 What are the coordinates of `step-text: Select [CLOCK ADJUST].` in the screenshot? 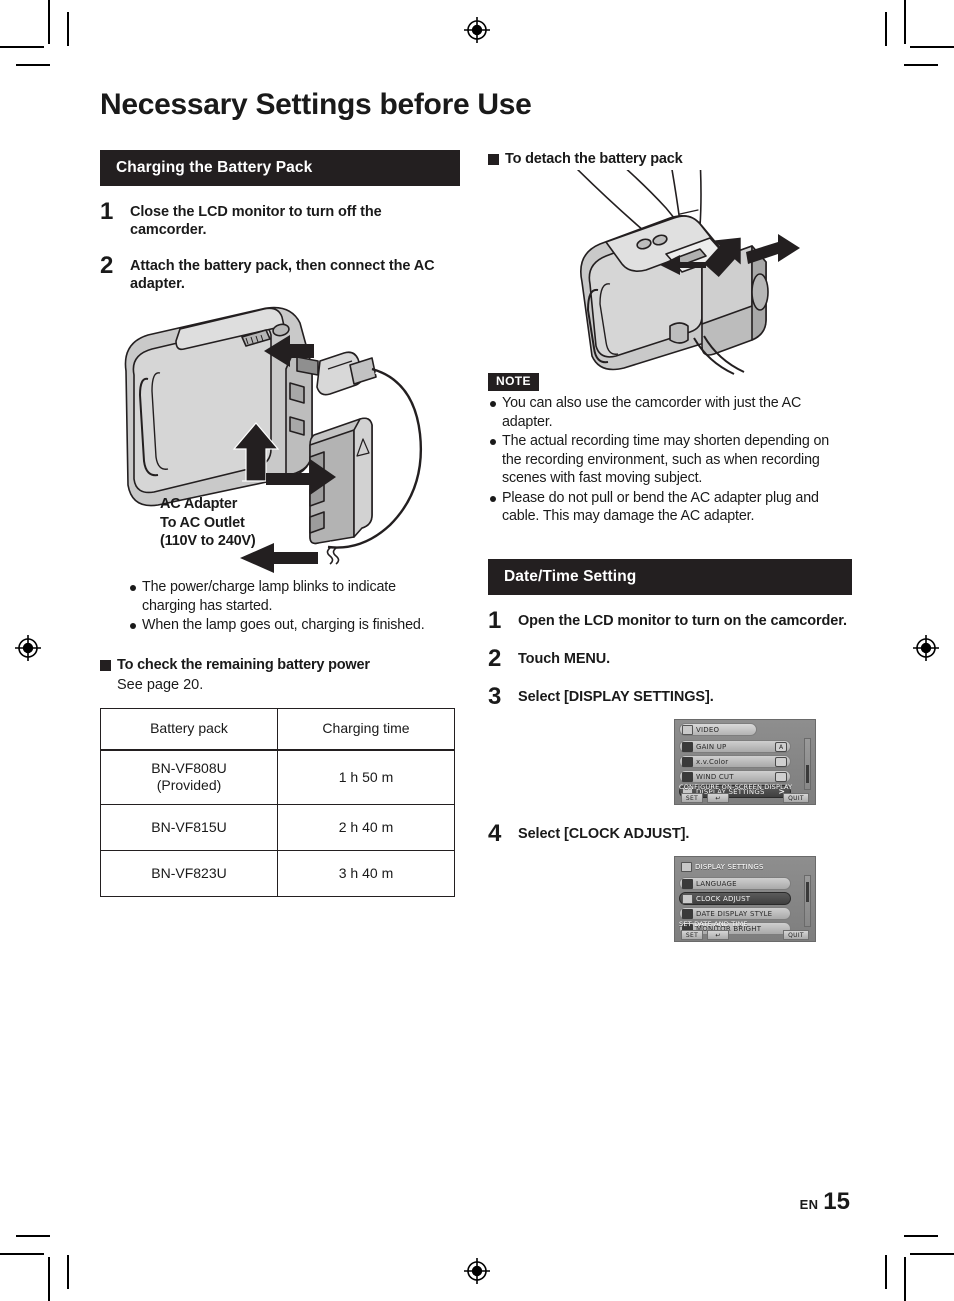 It's located at (604, 834).